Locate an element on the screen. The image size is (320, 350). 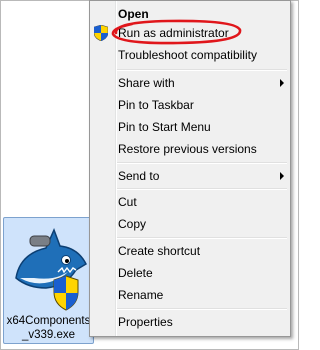
menu-item-properties: Properties is located at coordinates (202, 322).